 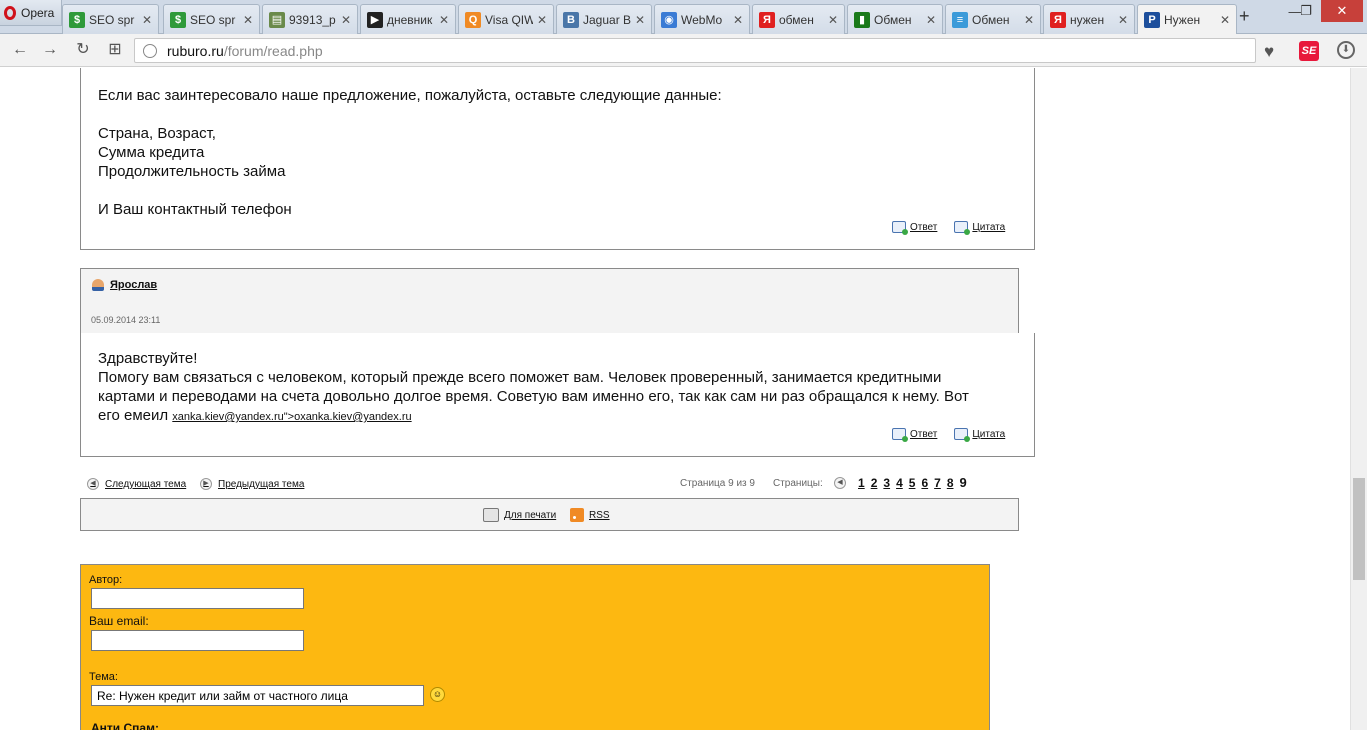 What do you see at coordinates (10, 12) in the screenshot?
I see `opera-logo-icon` at bounding box center [10, 12].